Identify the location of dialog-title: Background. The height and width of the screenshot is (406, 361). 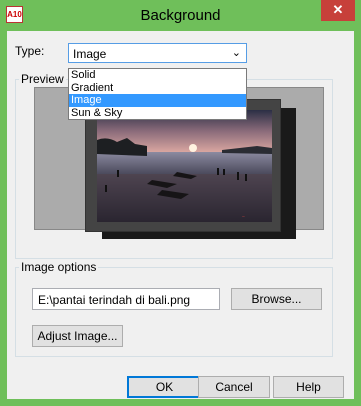
(180, 15).